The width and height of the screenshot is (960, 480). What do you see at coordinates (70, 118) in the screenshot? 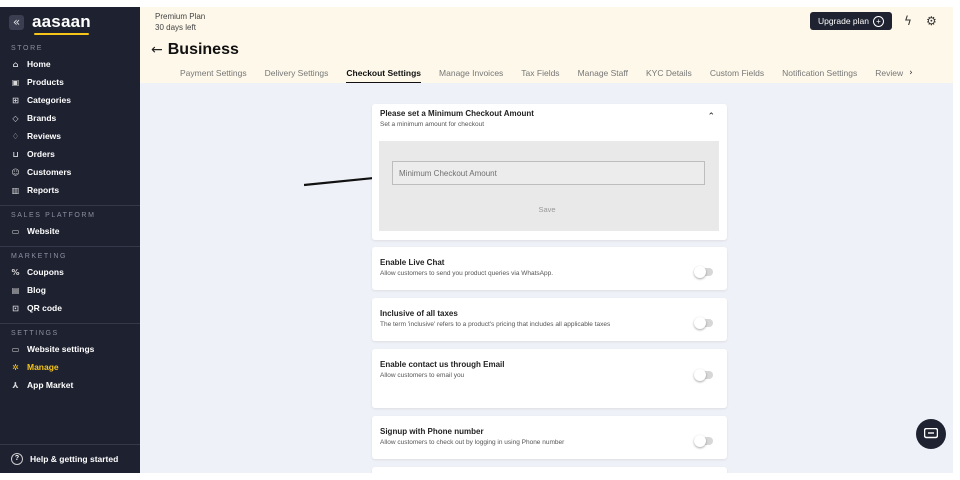
I see `sidebar-item-brands: ◇ Brands` at bounding box center [70, 118].